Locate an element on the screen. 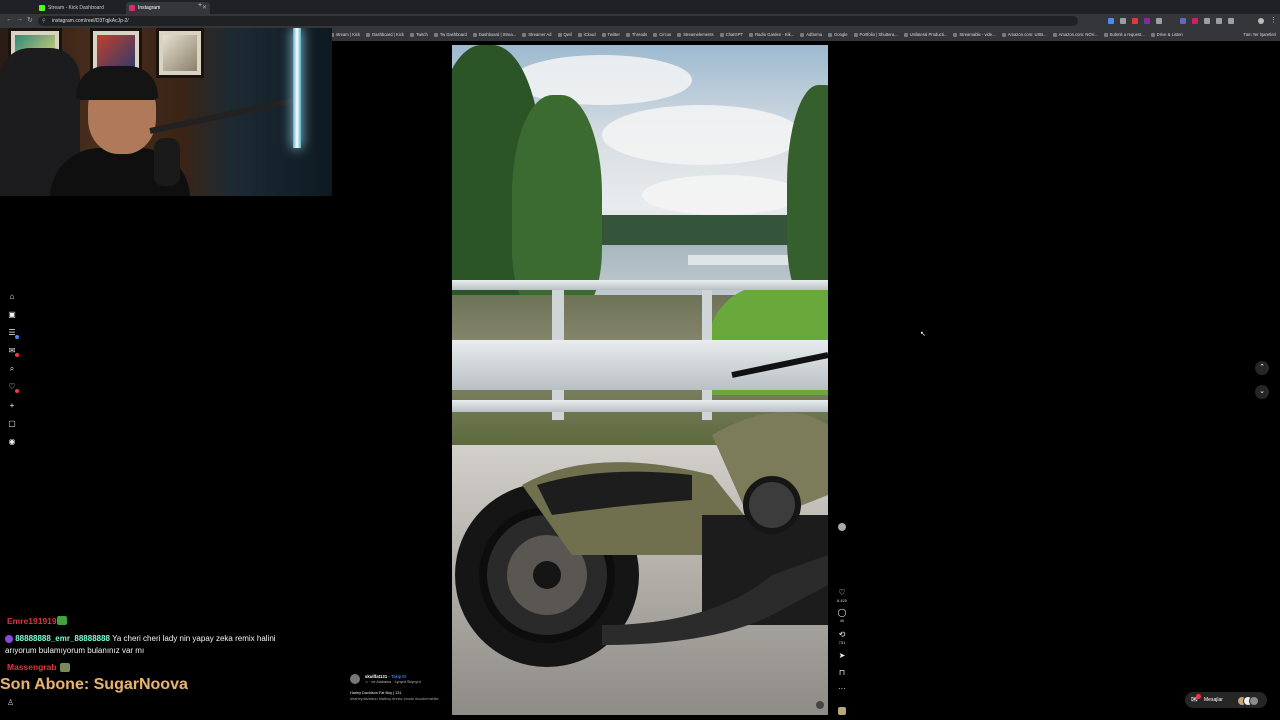 The width and height of the screenshot is (1280, 720). messages-button: ✉ Mesajlar is located at coordinates (1226, 700).